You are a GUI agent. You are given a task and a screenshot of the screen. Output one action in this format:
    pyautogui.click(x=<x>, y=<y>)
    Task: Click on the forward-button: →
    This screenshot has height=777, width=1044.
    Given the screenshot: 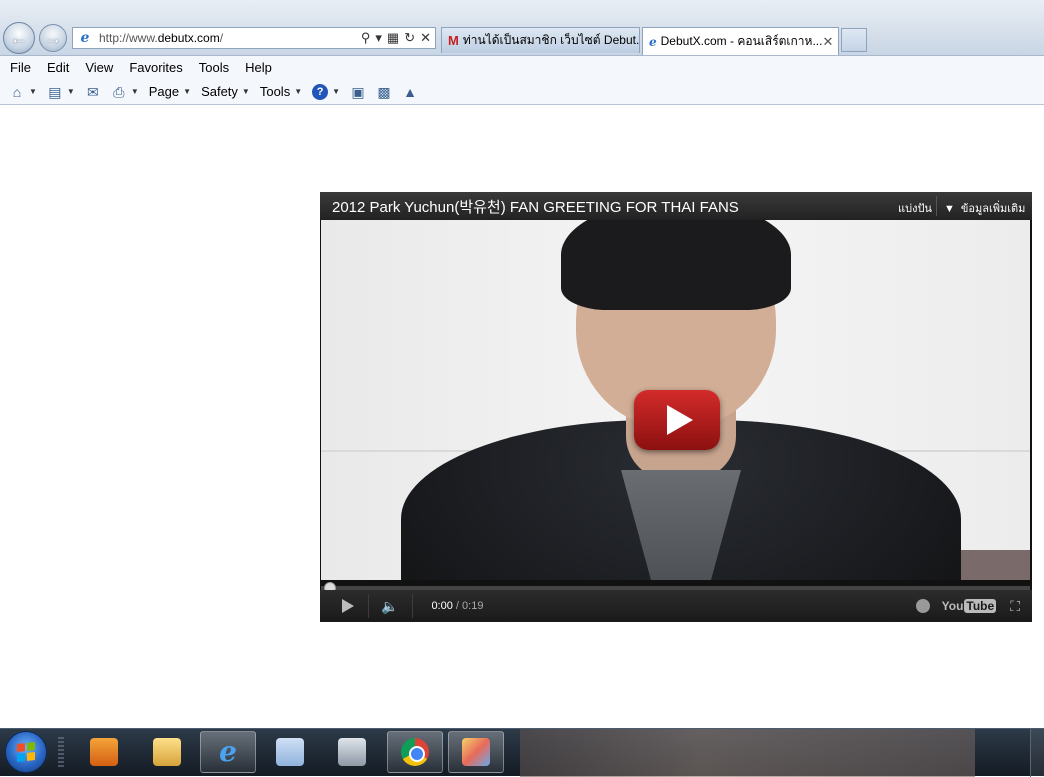 What is the action you would take?
    pyautogui.click(x=53, y=38)
    